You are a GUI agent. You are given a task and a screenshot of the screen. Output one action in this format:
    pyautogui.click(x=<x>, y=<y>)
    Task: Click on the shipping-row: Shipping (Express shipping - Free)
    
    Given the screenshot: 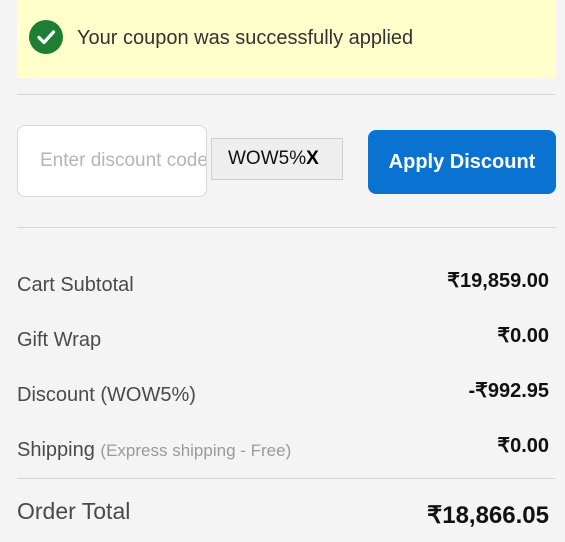 What is the action you would take?
    pyautogui.click(x=154, y=450)
    